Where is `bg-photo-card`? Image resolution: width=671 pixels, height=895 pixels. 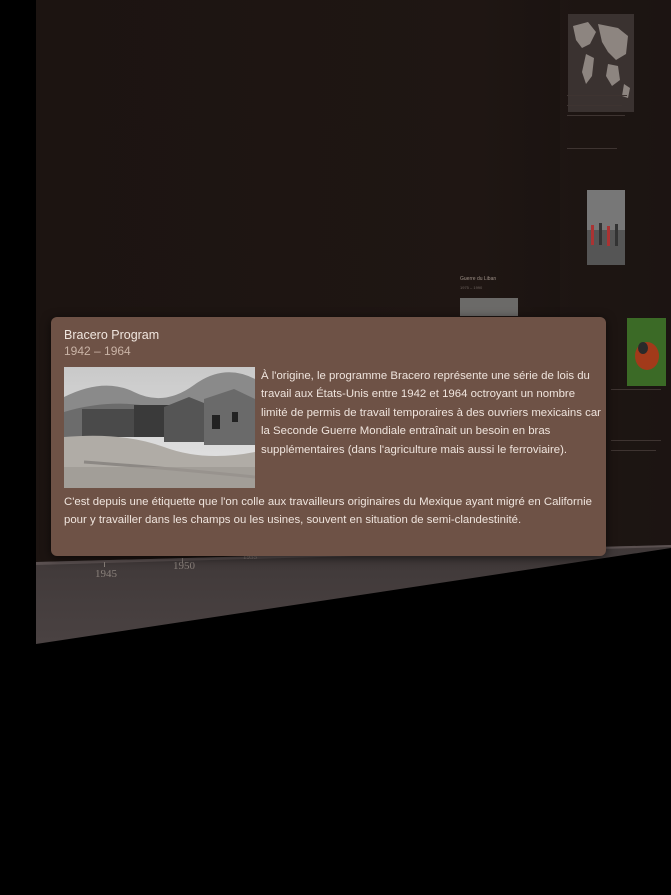
bg-photo-card is located at coordinates (606, 227).